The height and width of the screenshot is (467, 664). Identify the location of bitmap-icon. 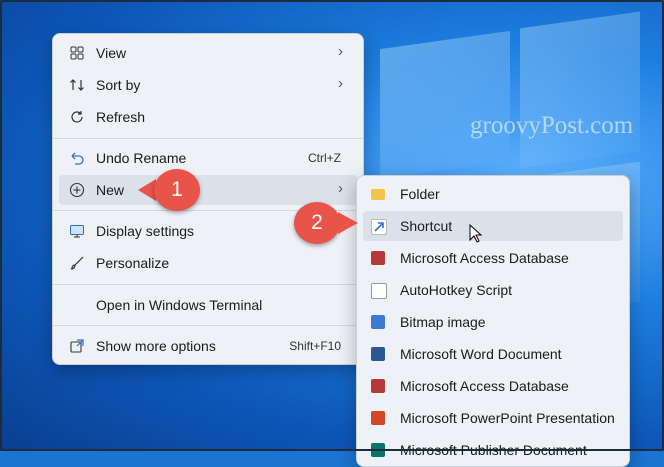
(378, 322).